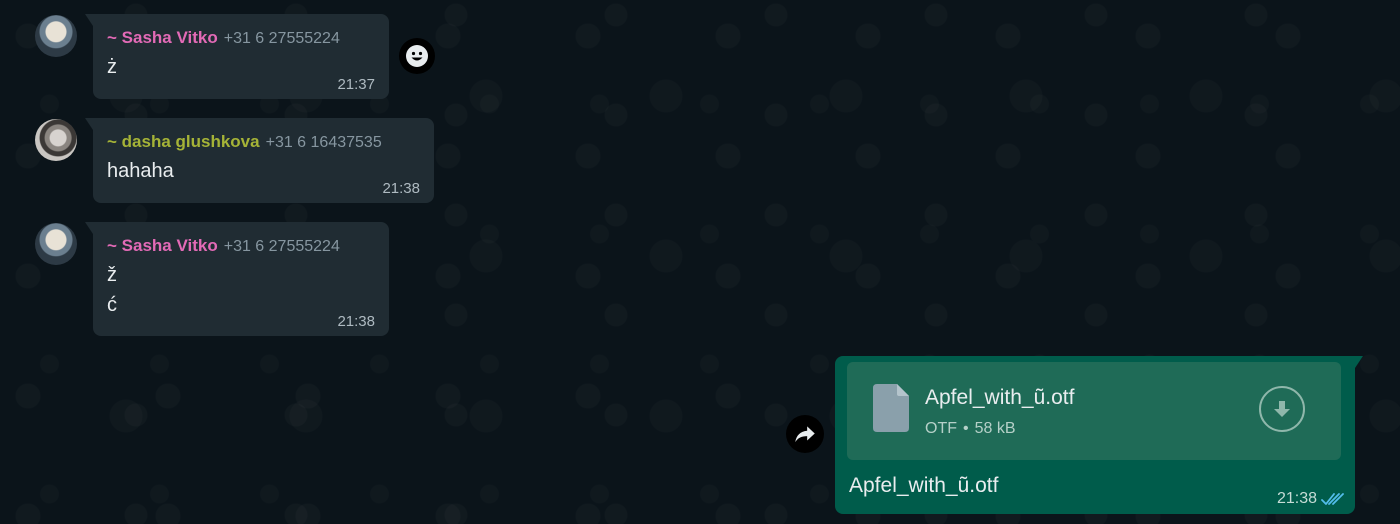 The width and height of the screenshot is (1400, 524). I want to click on double-check-icon, so click(1332, 499).